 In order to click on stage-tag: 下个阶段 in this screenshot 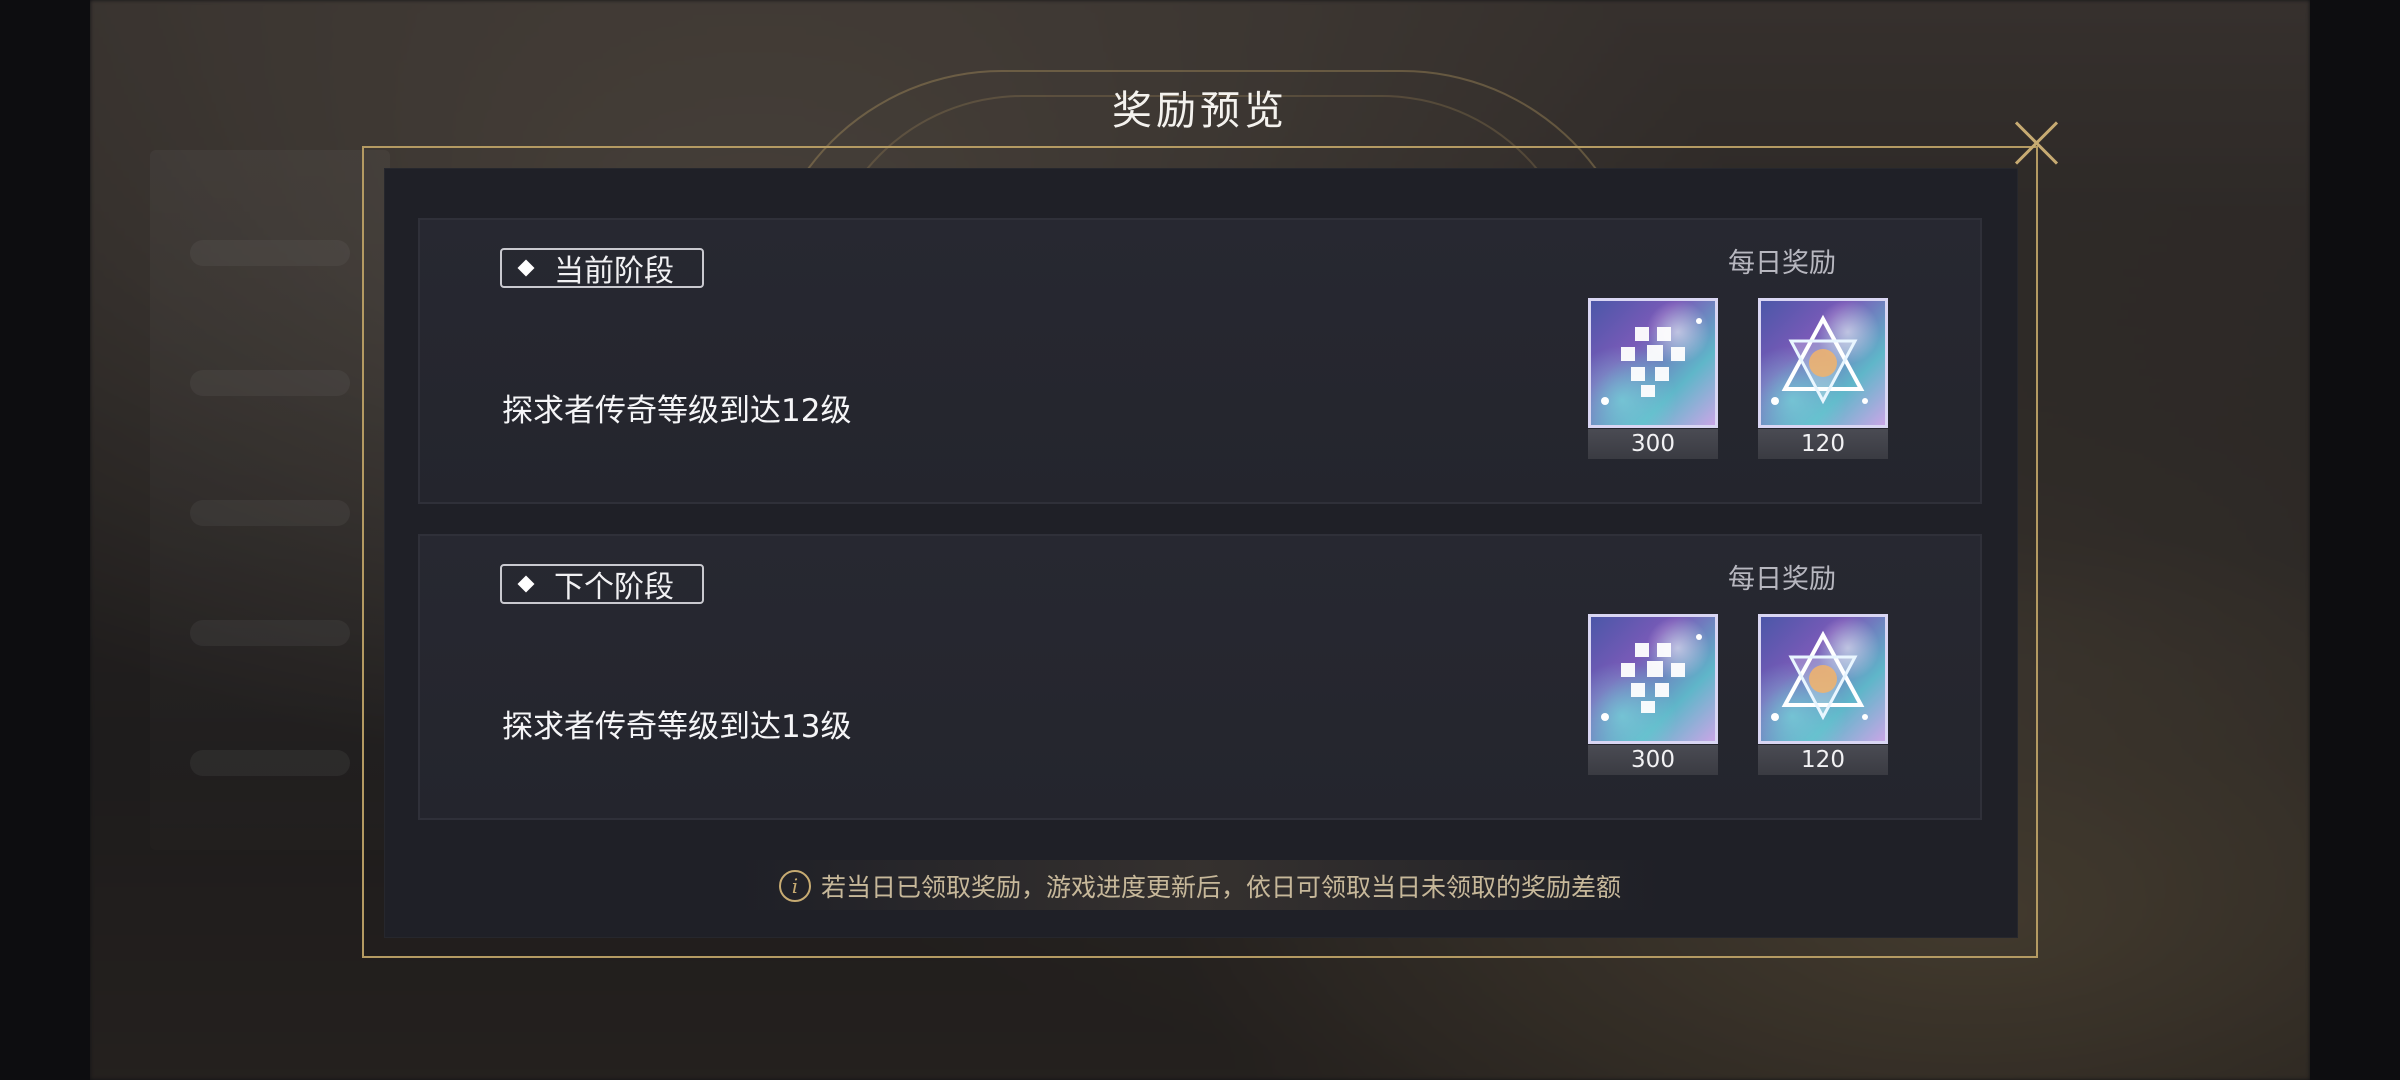, I will do `click(602, 584)`.